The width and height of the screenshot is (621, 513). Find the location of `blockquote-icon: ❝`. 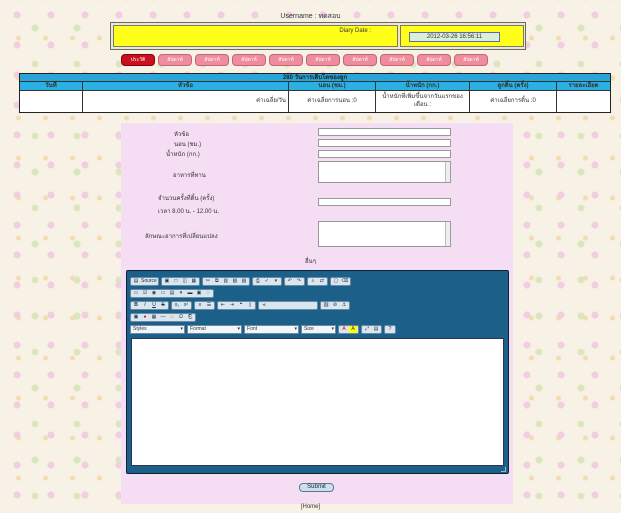

blockquote-icon: ❝ is located at coordinates (241, 305).